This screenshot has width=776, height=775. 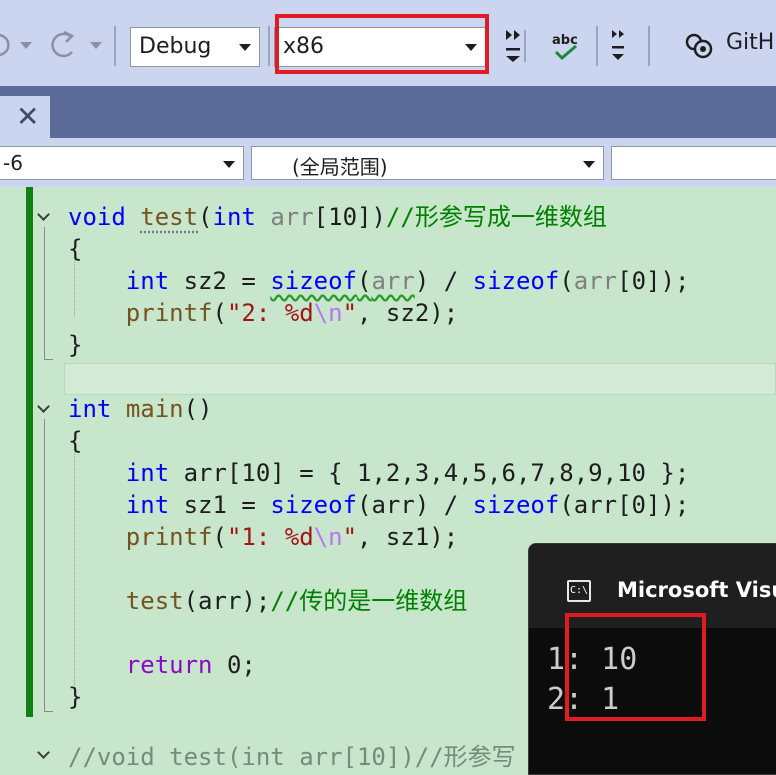 I want to click on code-text: , sz2);, so click(x=408, y=313).